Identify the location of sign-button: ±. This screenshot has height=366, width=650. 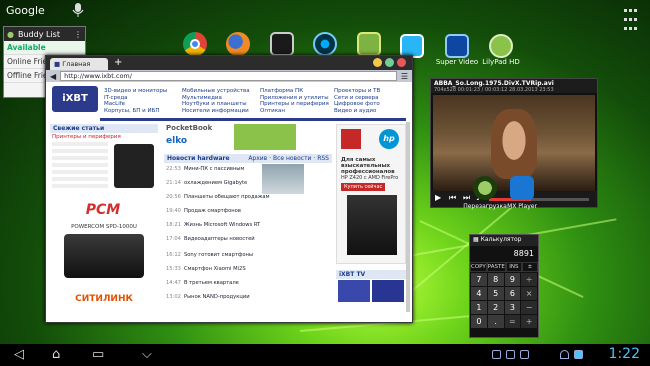
(530, 267).